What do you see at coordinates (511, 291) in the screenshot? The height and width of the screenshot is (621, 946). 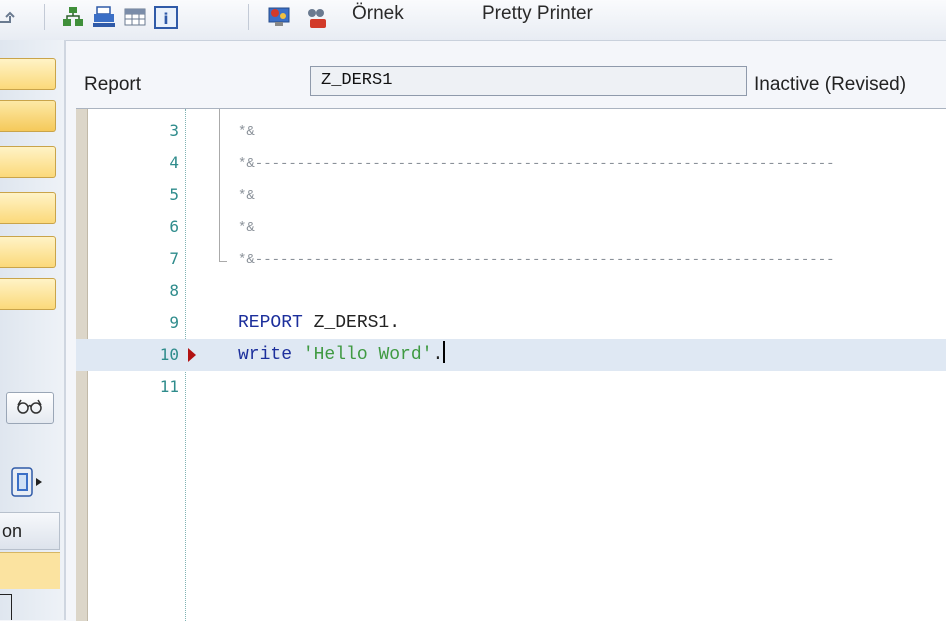 I see `code-line: 8` at bounding box center [511, 291].